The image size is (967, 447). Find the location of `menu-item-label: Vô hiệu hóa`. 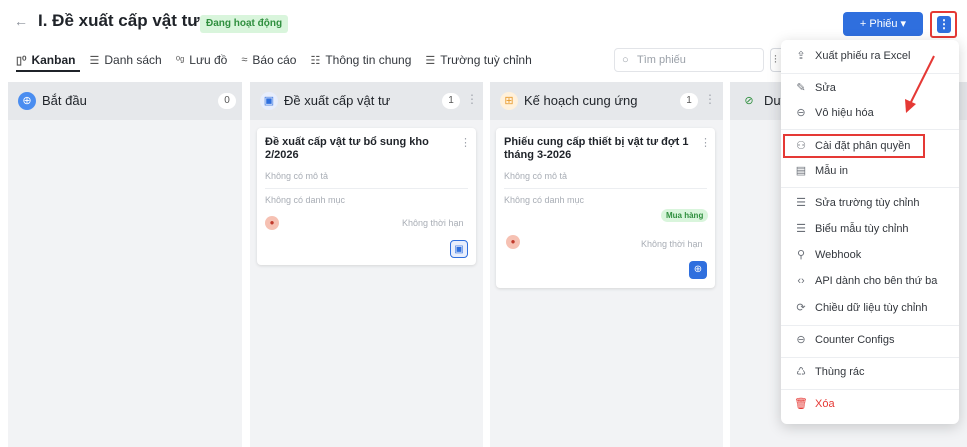

menu-item-label: Vô hiệu hóa is located at coordinates (844, 113).